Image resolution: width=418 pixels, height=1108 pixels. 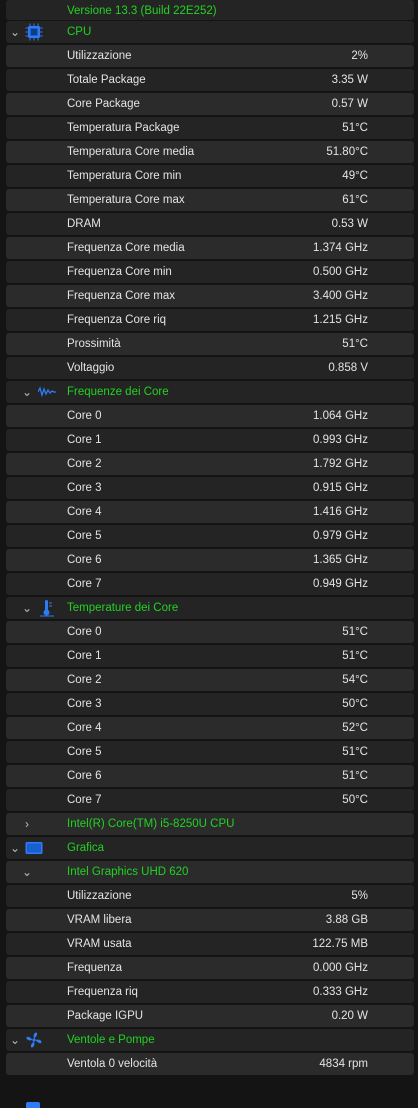 What do you see at coordinates (210, 1016) in the screenshot?
I see `sensor-row: Package IGPU 0.20 W` at bounding box center [210, 1016].